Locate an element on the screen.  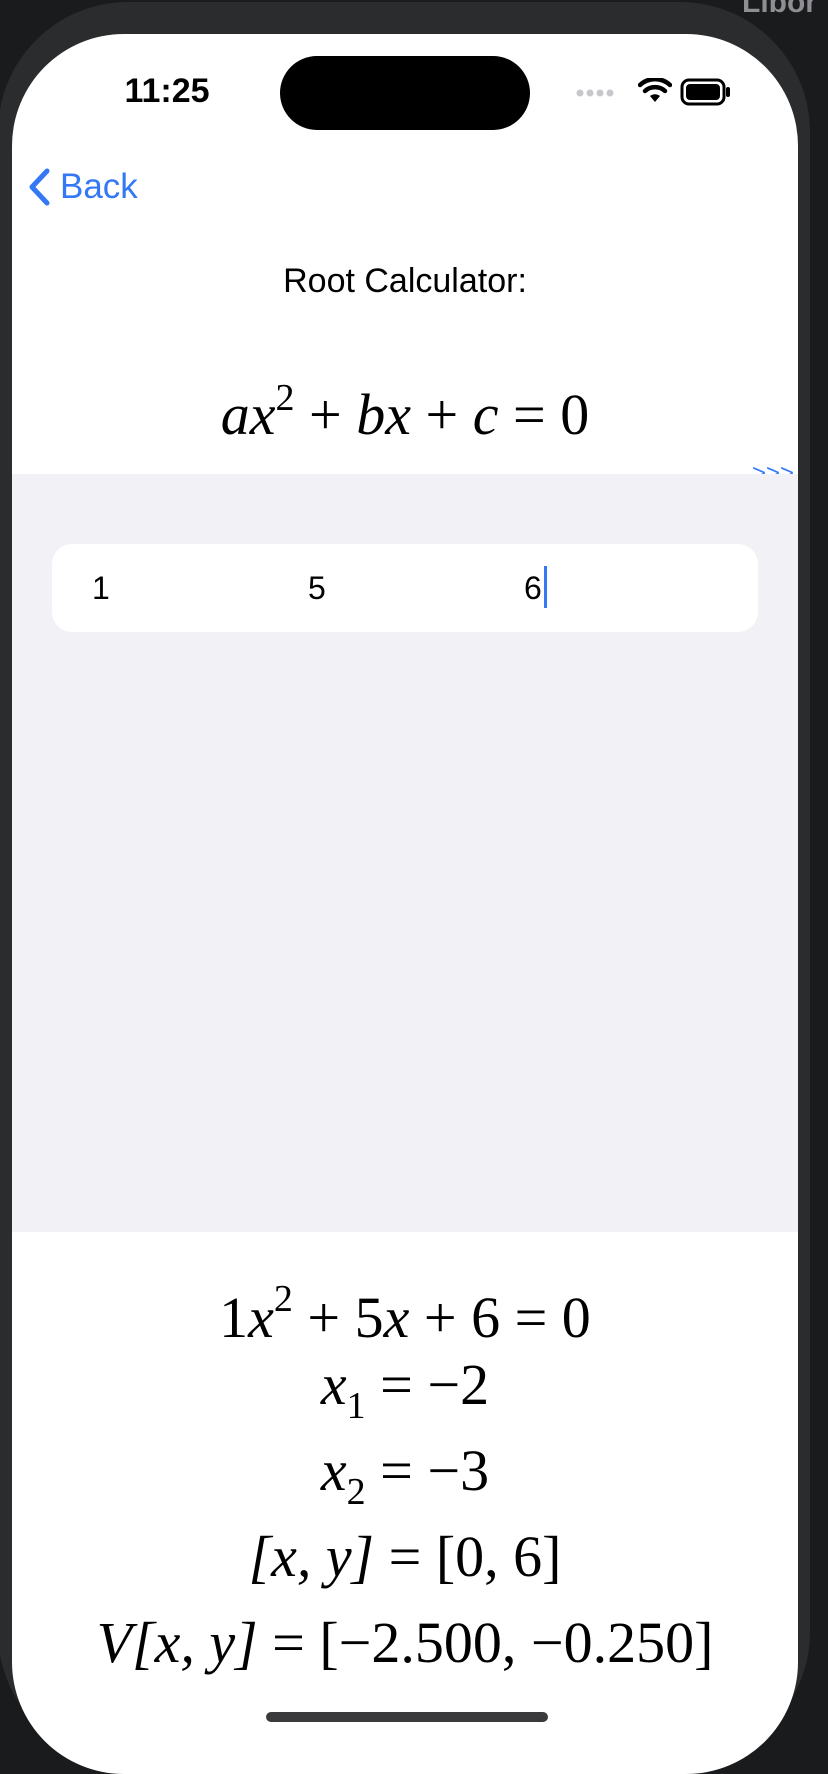
chevron-left-icon is located at coordinates (39, 187).